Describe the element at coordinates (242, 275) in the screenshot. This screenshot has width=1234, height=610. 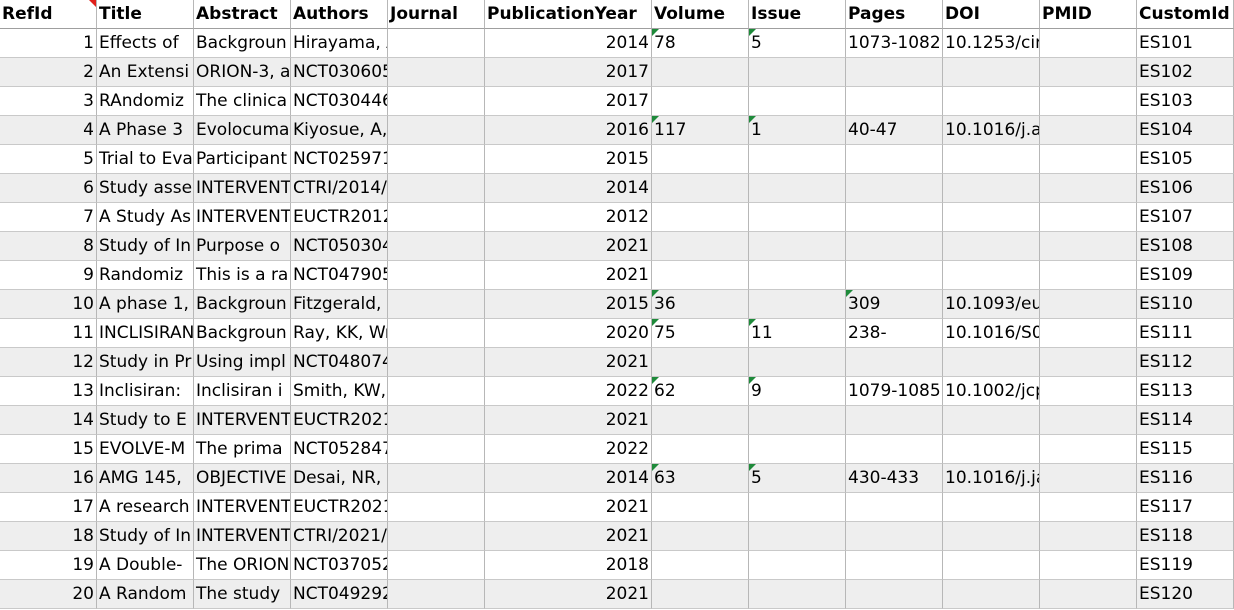
I see `cell-abstract: This is a ra` at that location.